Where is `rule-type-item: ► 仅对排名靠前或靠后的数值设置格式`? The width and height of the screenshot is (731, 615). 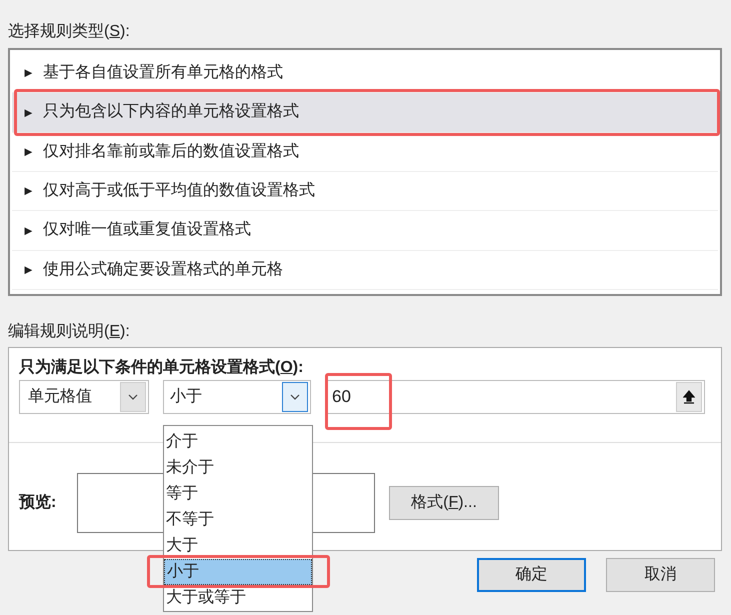 rule-type-item: ► 仅对排名靠前或靠后的数值设置格式 is located at coordinates (365, 152).